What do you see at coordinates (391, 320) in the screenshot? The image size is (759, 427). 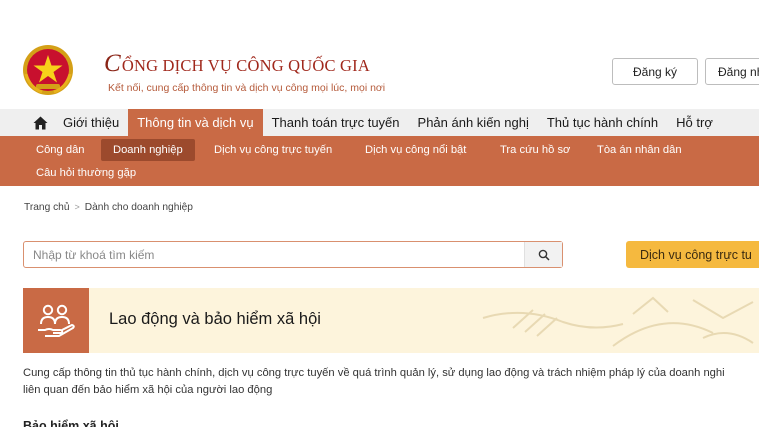 I see `category-banner: Lao động và bảo hiểm xã hội` at bounding box center [391, 320].